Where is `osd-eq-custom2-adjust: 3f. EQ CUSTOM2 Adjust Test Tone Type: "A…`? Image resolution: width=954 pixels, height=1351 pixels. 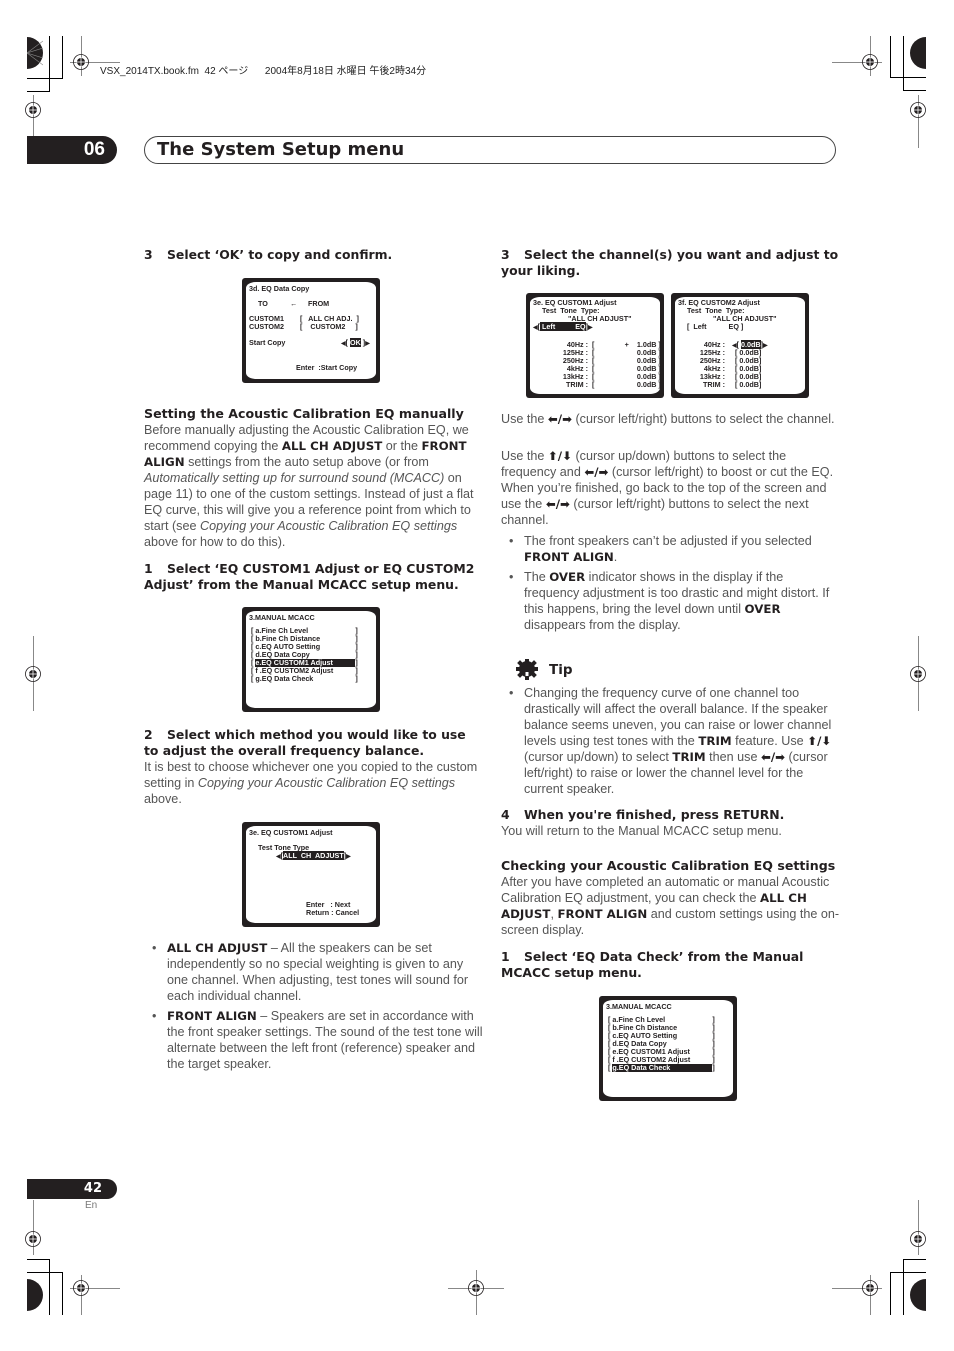 osd-eq-custom2-adjust: 3f. EQ CUSTOM2 Adjust Test Tone Type: "A… is located at coordinates (740, 345).